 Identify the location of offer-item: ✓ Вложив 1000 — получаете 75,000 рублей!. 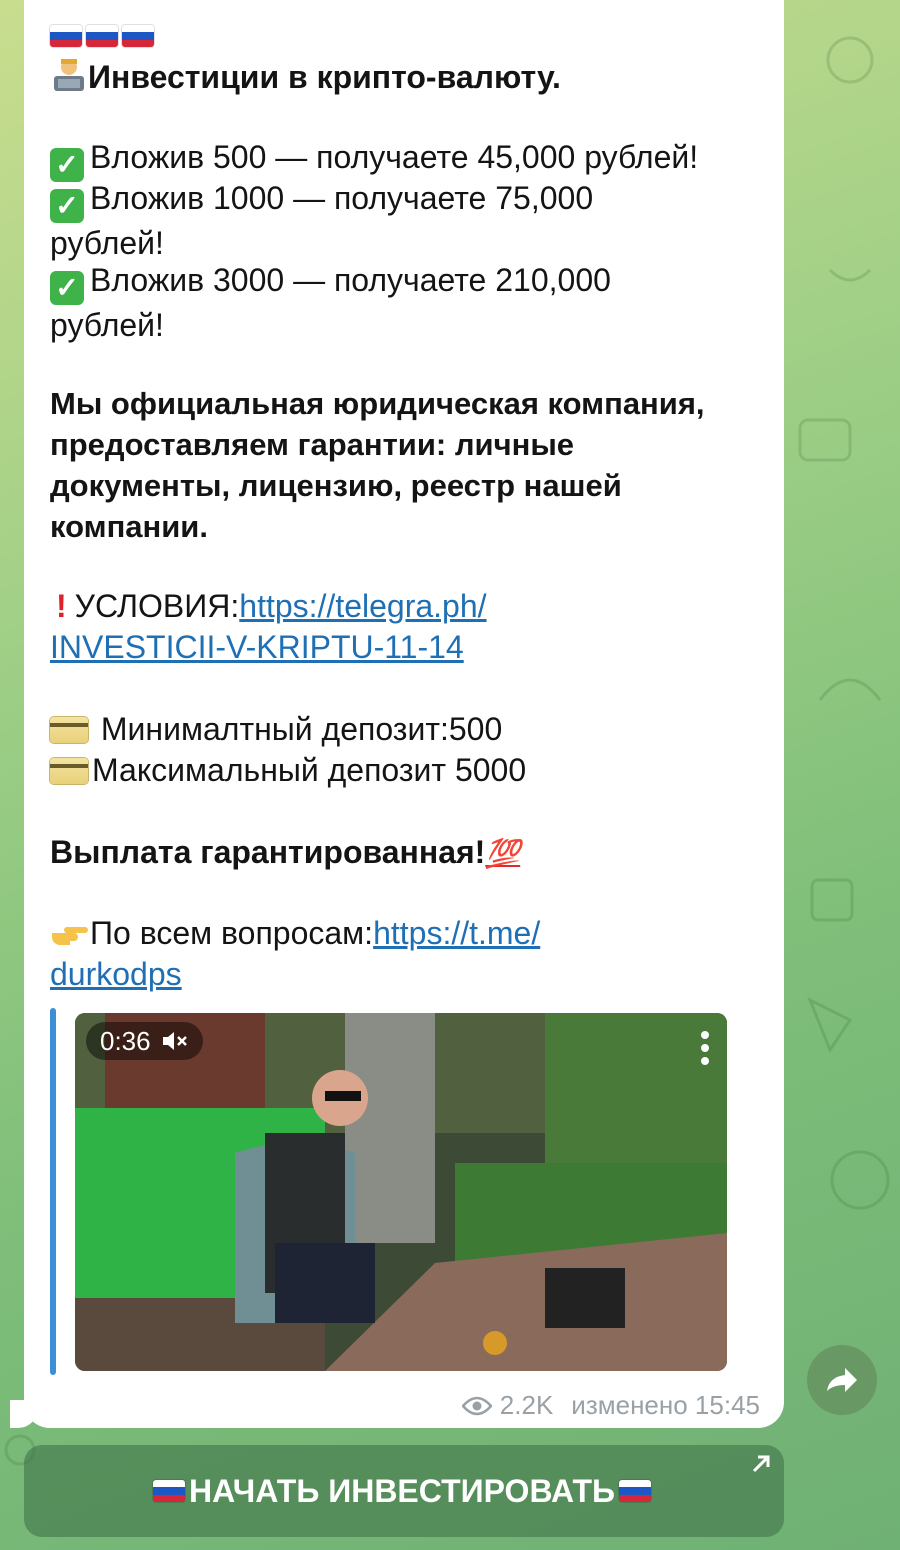
(322, 220).